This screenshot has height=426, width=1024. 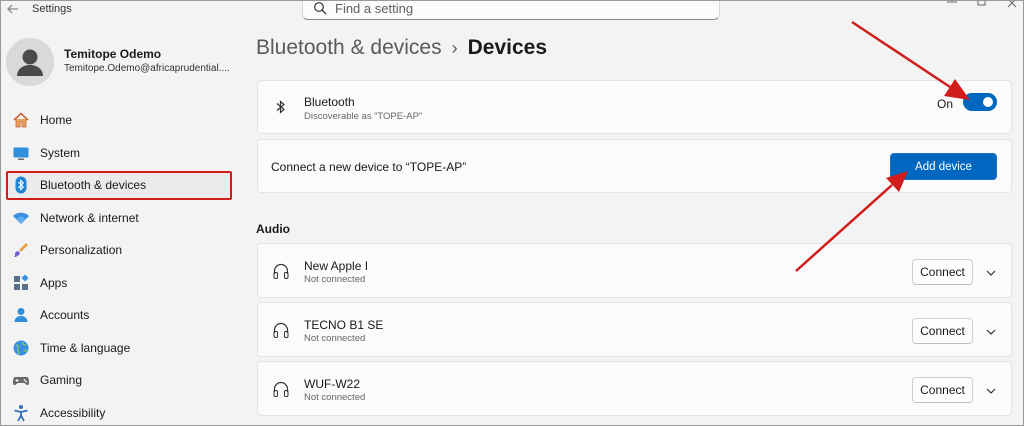 What do you see at coordinates (73, 412) in the screenshot?
I see `sidebar-item-label: Accessibility` at bounding box center [73, 412].